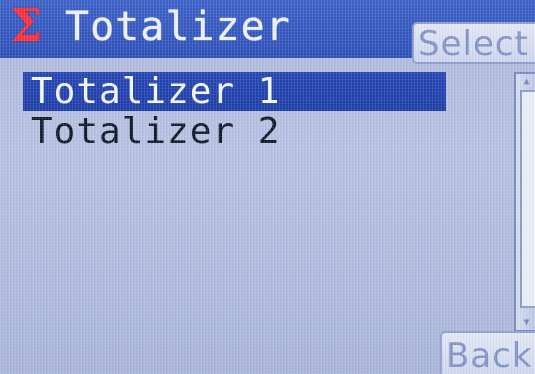 The width and height of the screenshot is (535, 374). What do you see at coordinates (178, 27) in the screenshot?
I see `page-title: Totalizer` at bounding box center [178, 27].